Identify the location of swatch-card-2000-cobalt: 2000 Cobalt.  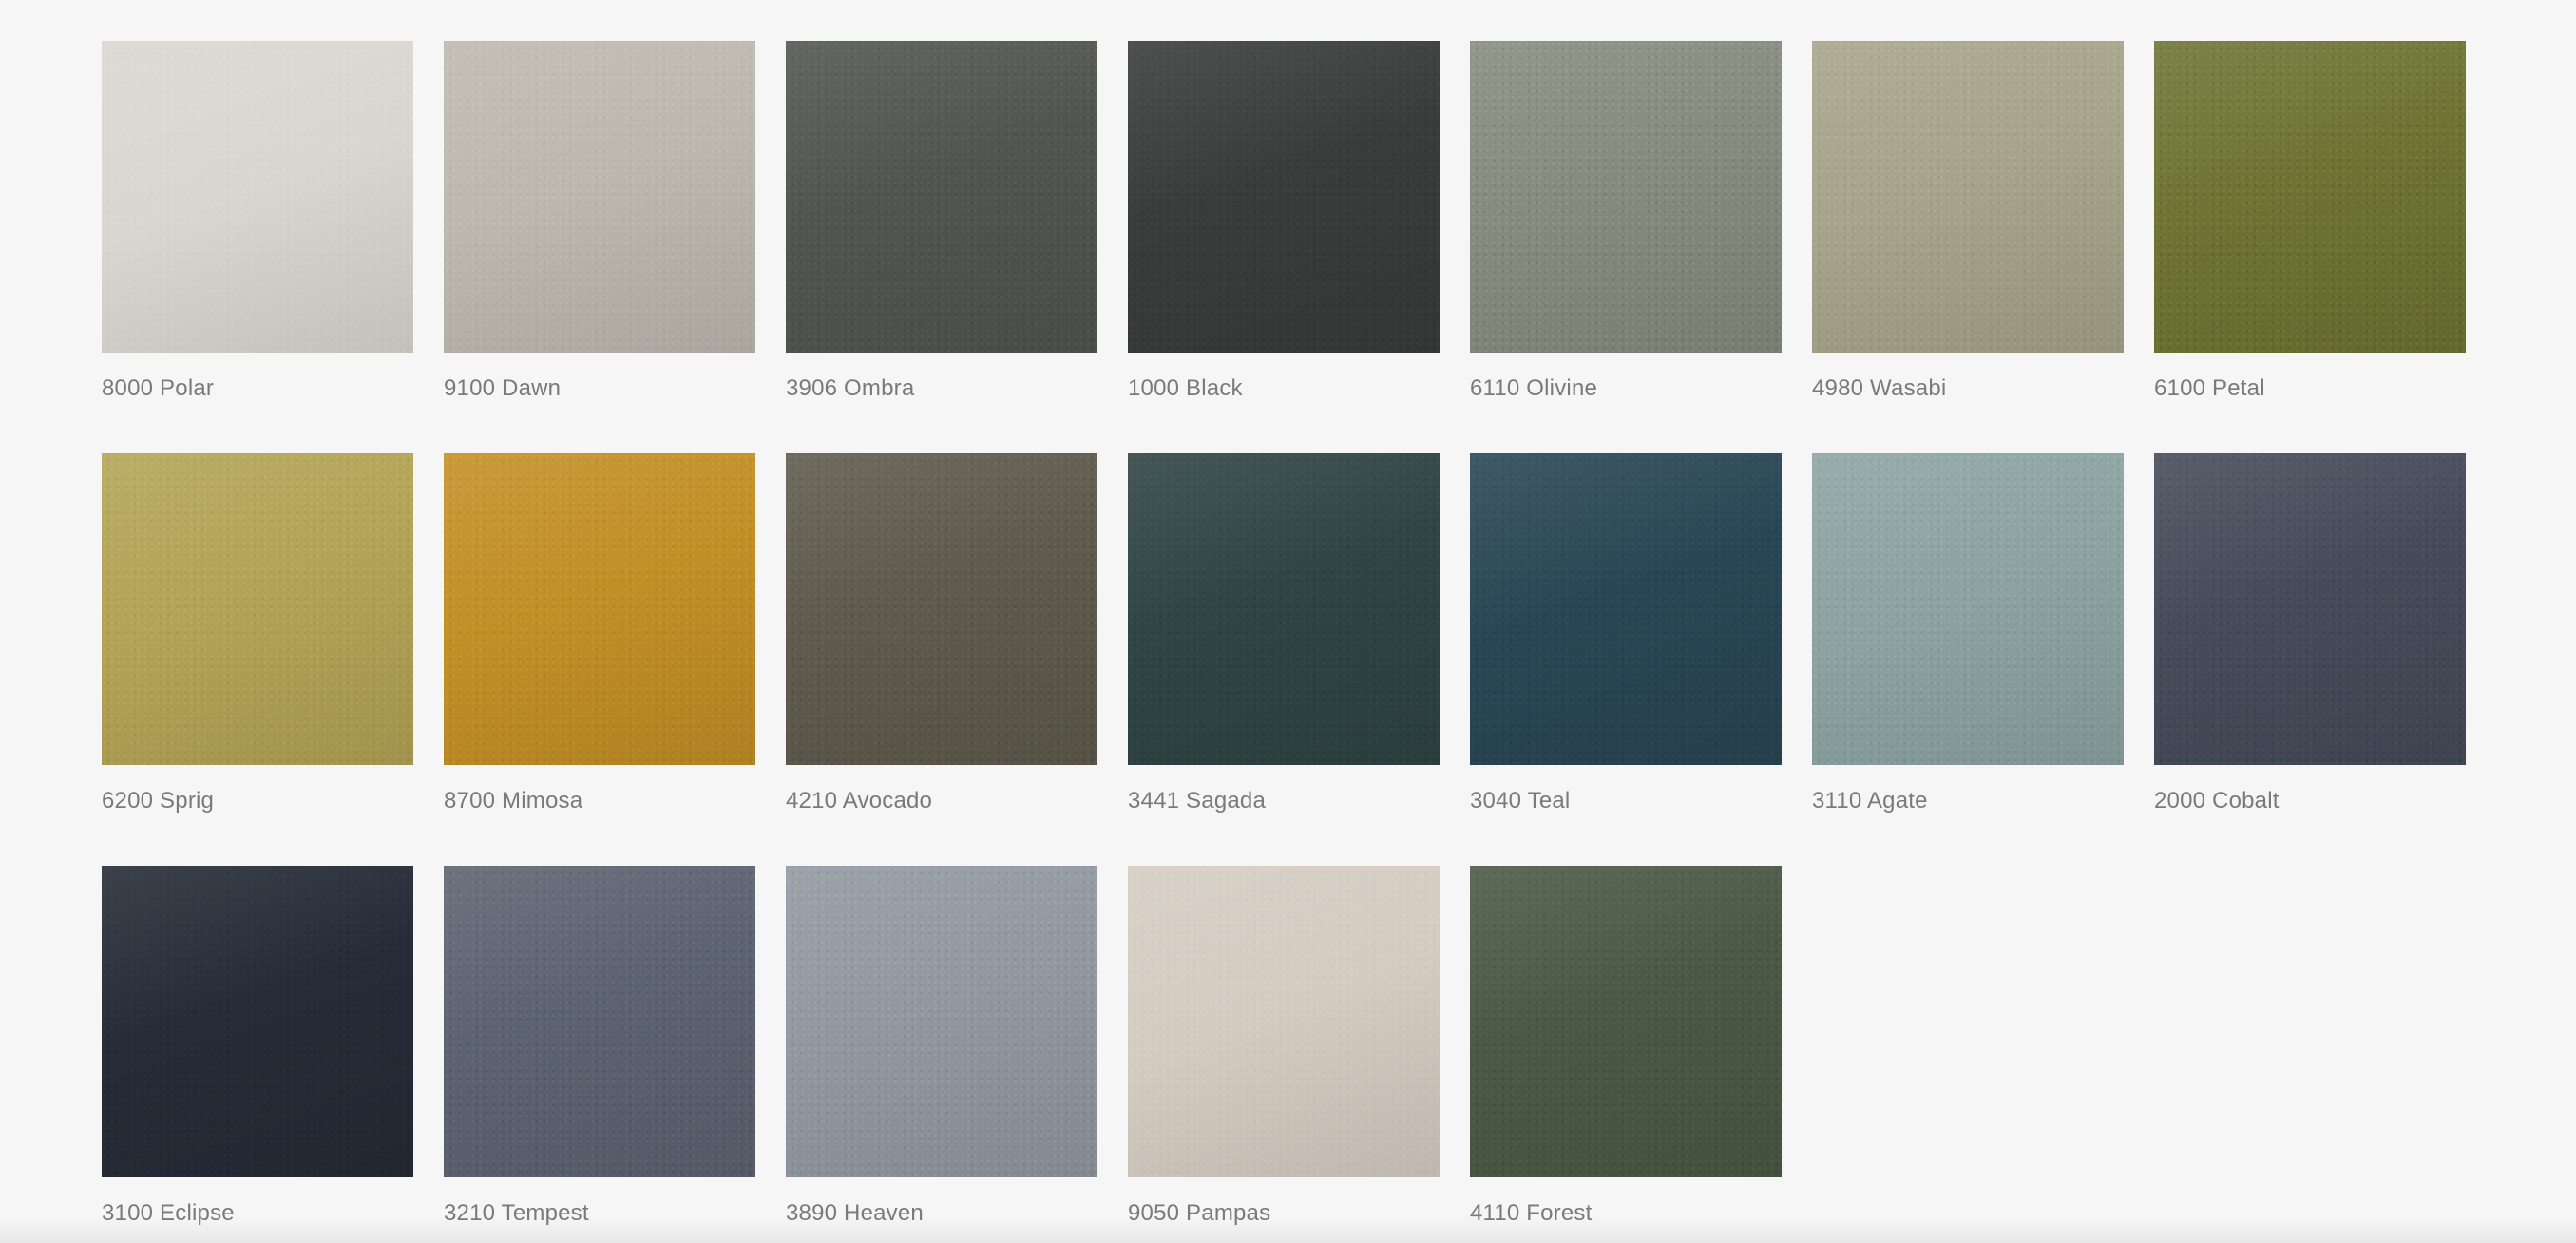
(2310, 659).